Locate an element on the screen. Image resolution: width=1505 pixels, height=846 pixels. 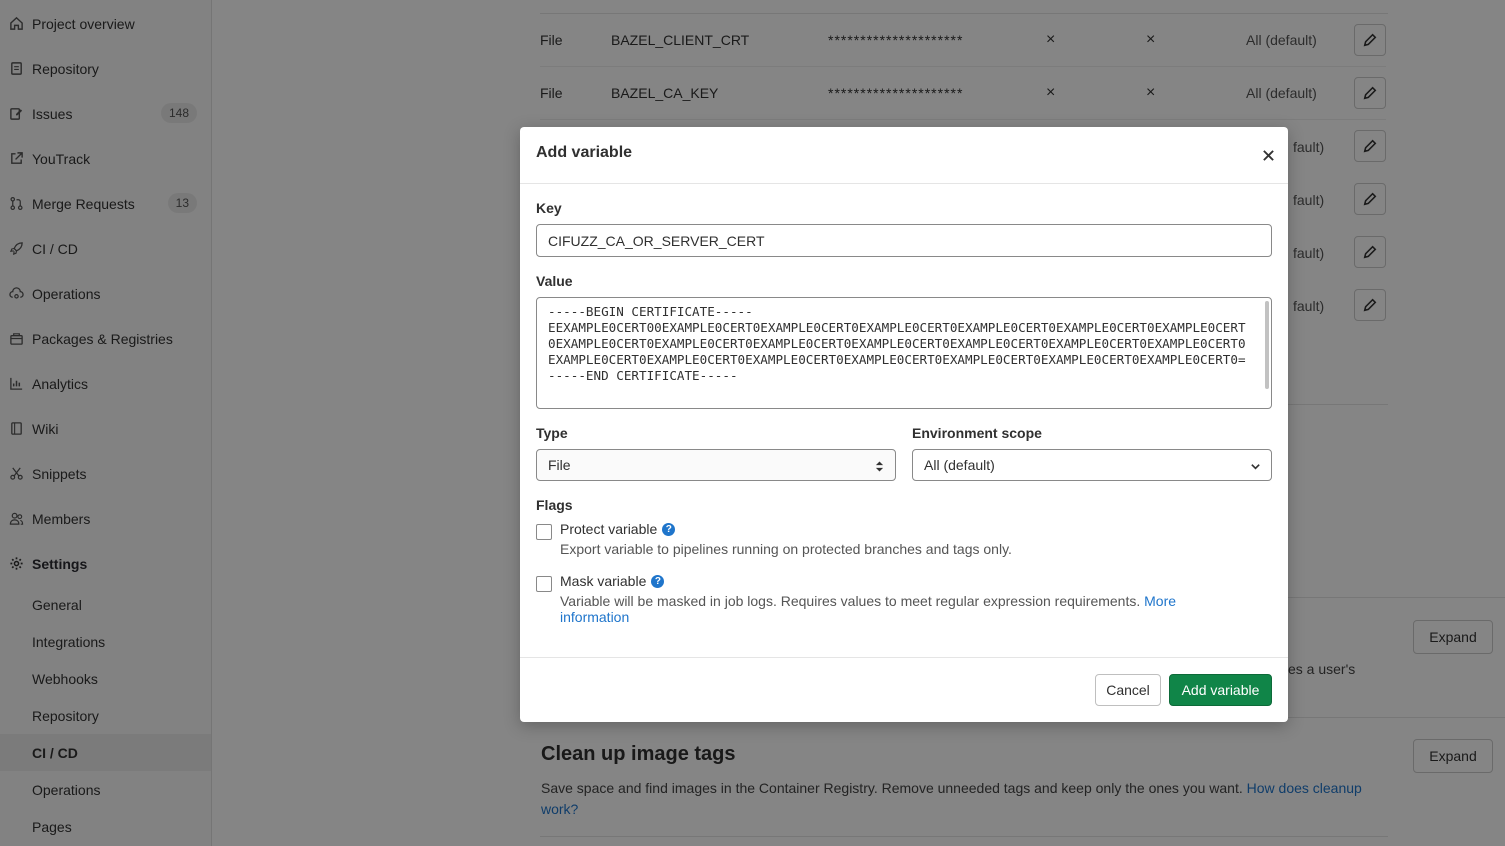
value-label: Value is located at coordinates (554, 281).